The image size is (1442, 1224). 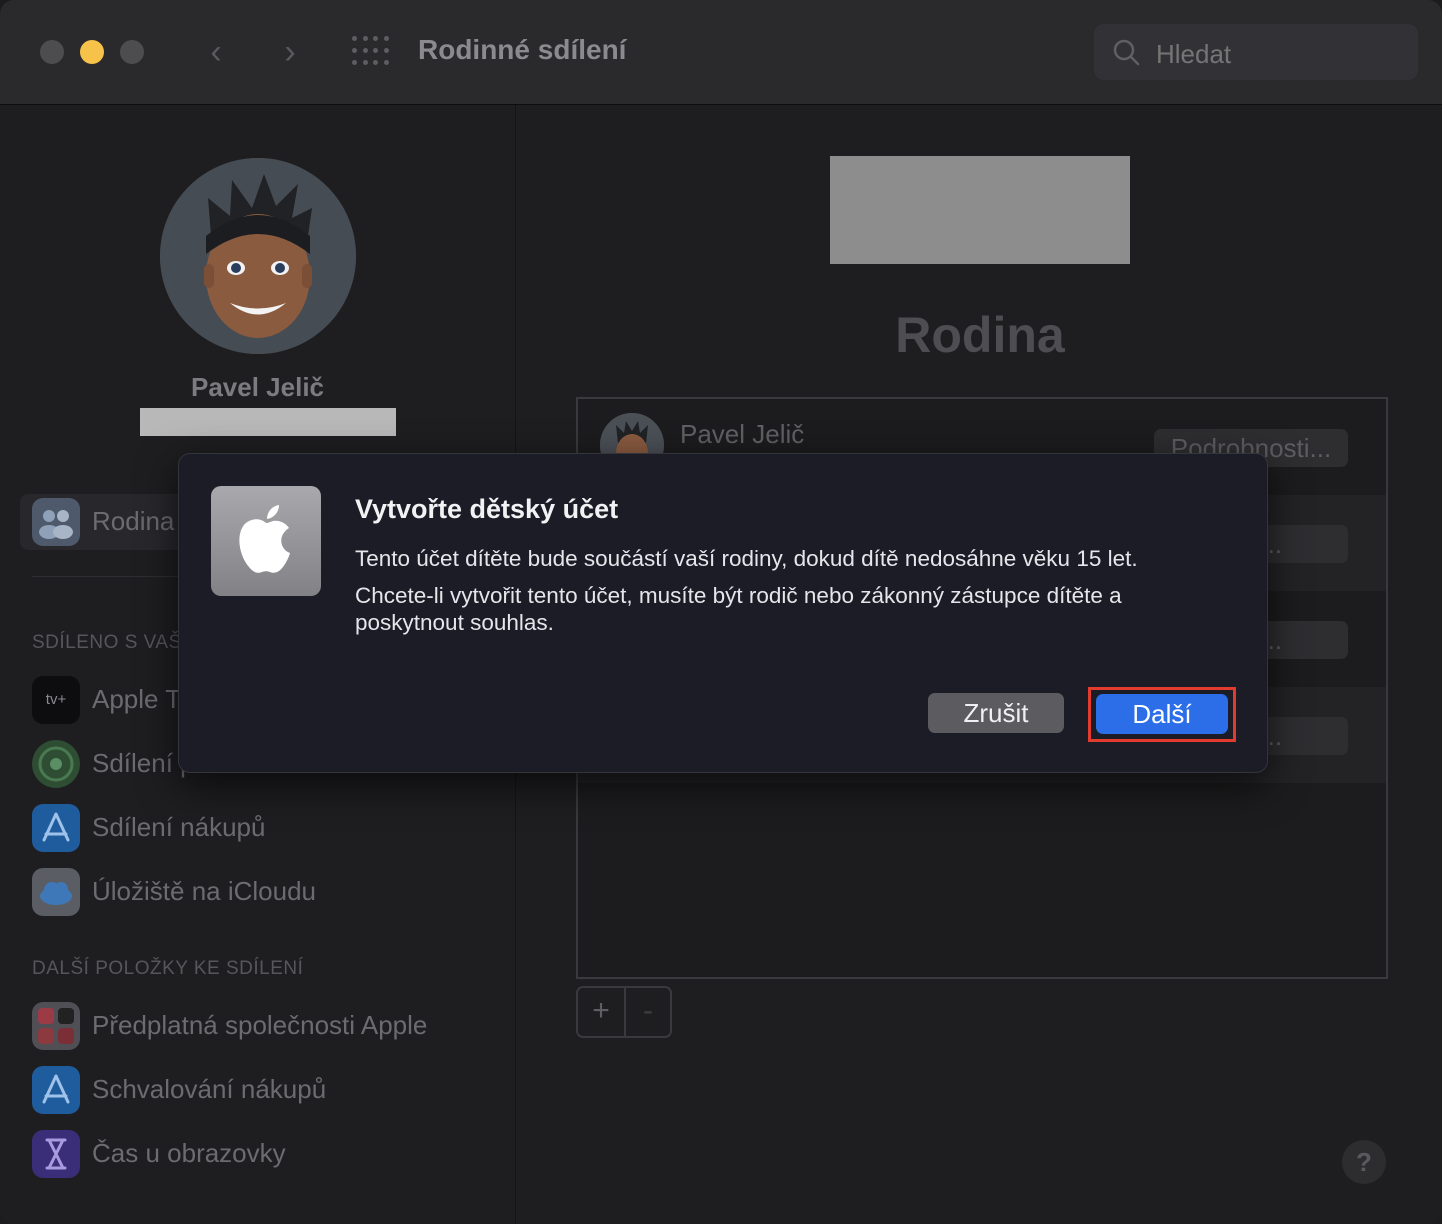 I want to click on sidebar-item-label: Sdílení nákupů, so click(x=179, y=827).